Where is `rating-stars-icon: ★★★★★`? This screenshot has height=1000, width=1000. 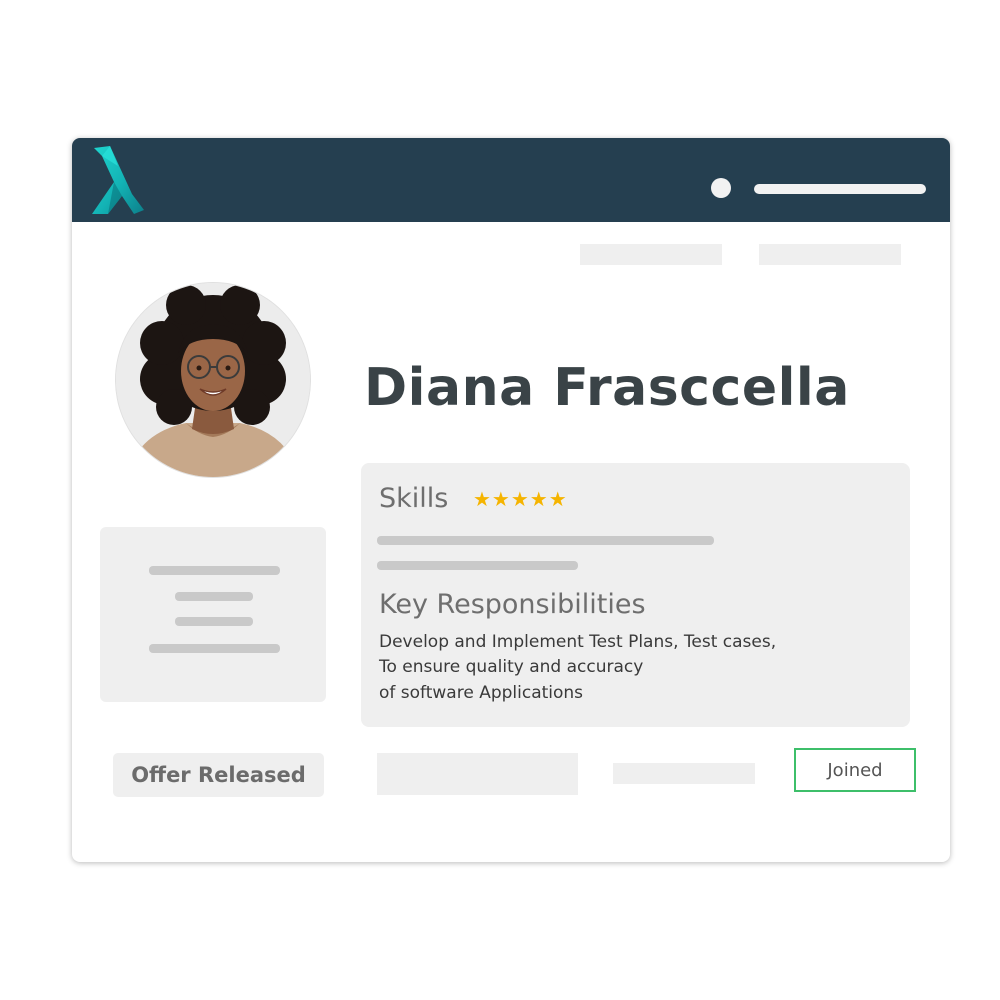 rating-stars-icon: ★★★★★ is located at coordinates (520, 499).